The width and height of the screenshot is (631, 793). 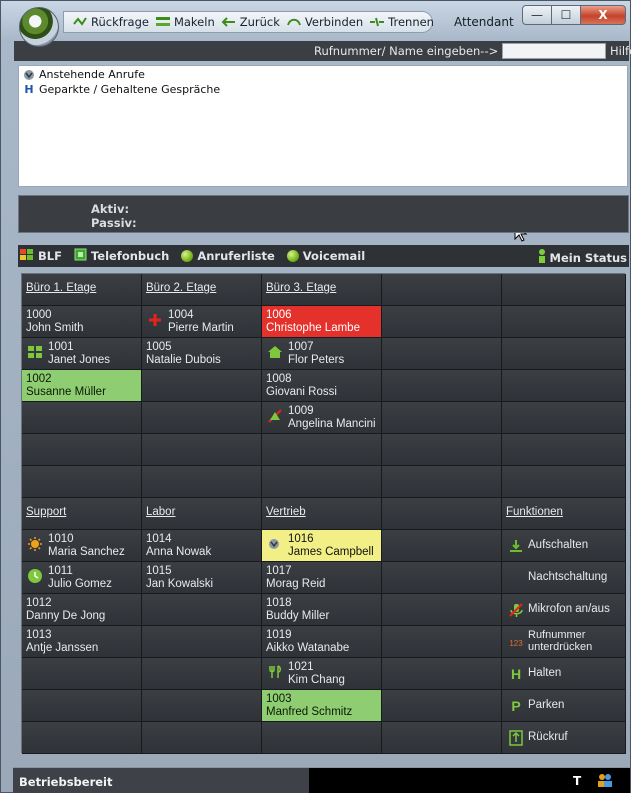 What do you see at coordinates (62, 648) in the screenshot?
I see `ext-name: Antje Janssen` at bounding box center [62, 648].